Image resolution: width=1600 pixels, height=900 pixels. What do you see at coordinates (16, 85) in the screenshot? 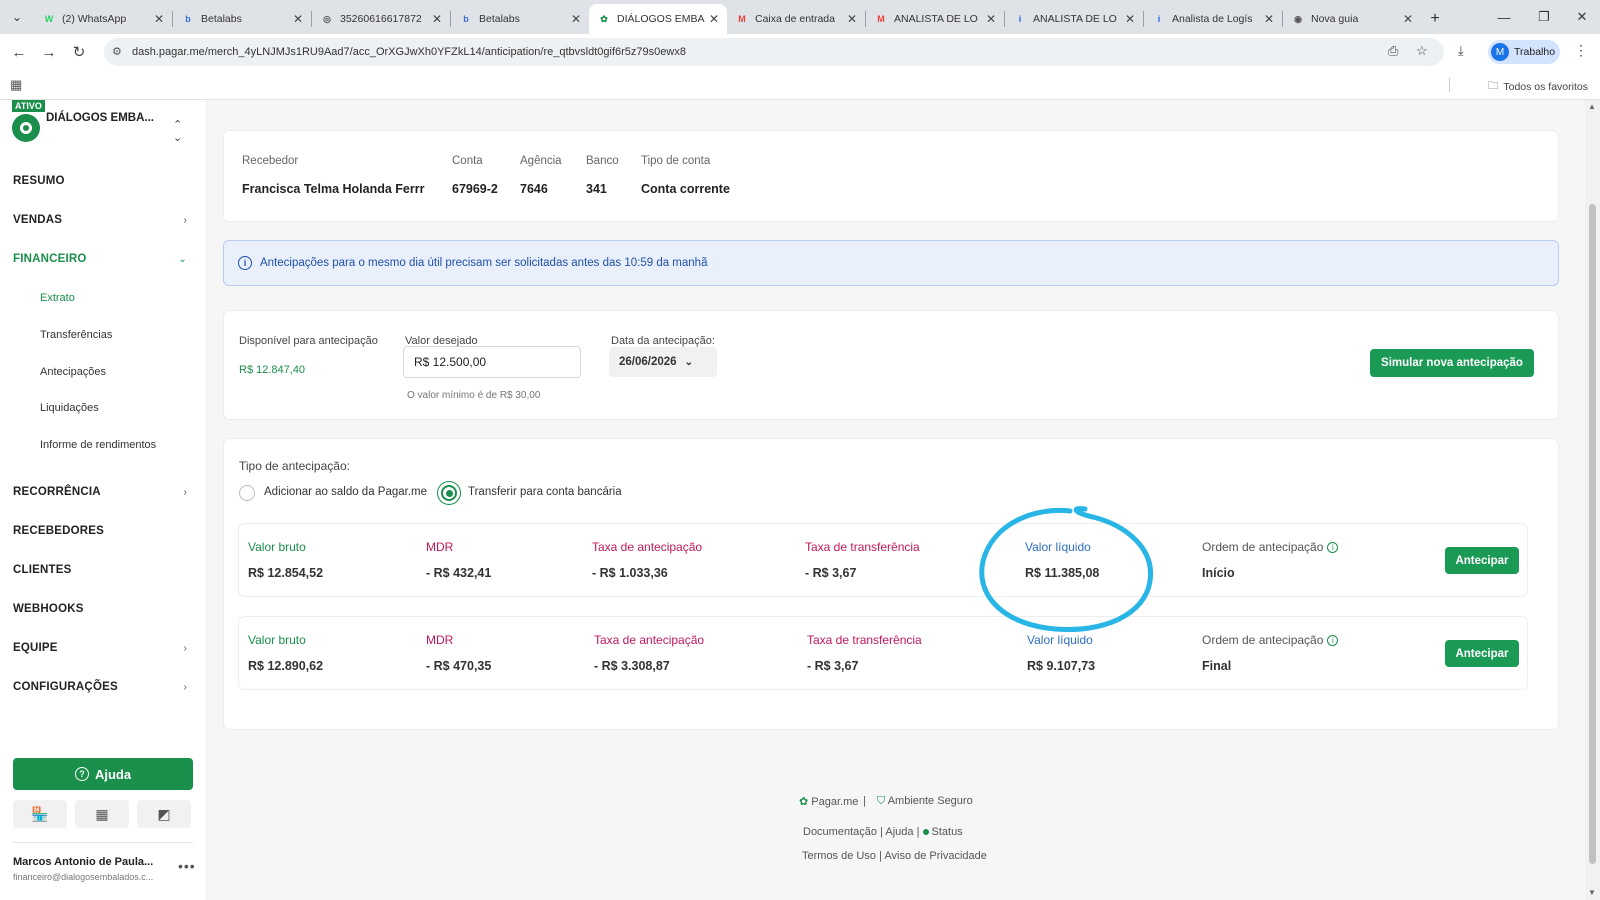
I see `apps-grid-icon: ▦` at bounding box center [16, 85].